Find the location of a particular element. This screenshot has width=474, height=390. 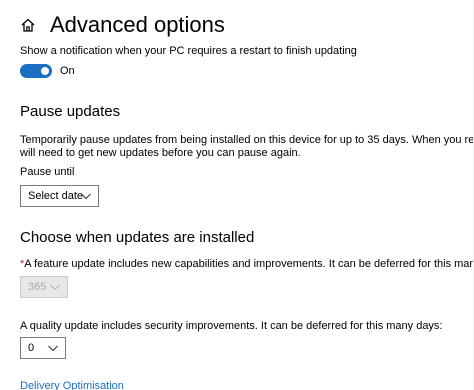

quality-deferral-value: 0 is located at coordinates (31, 348).